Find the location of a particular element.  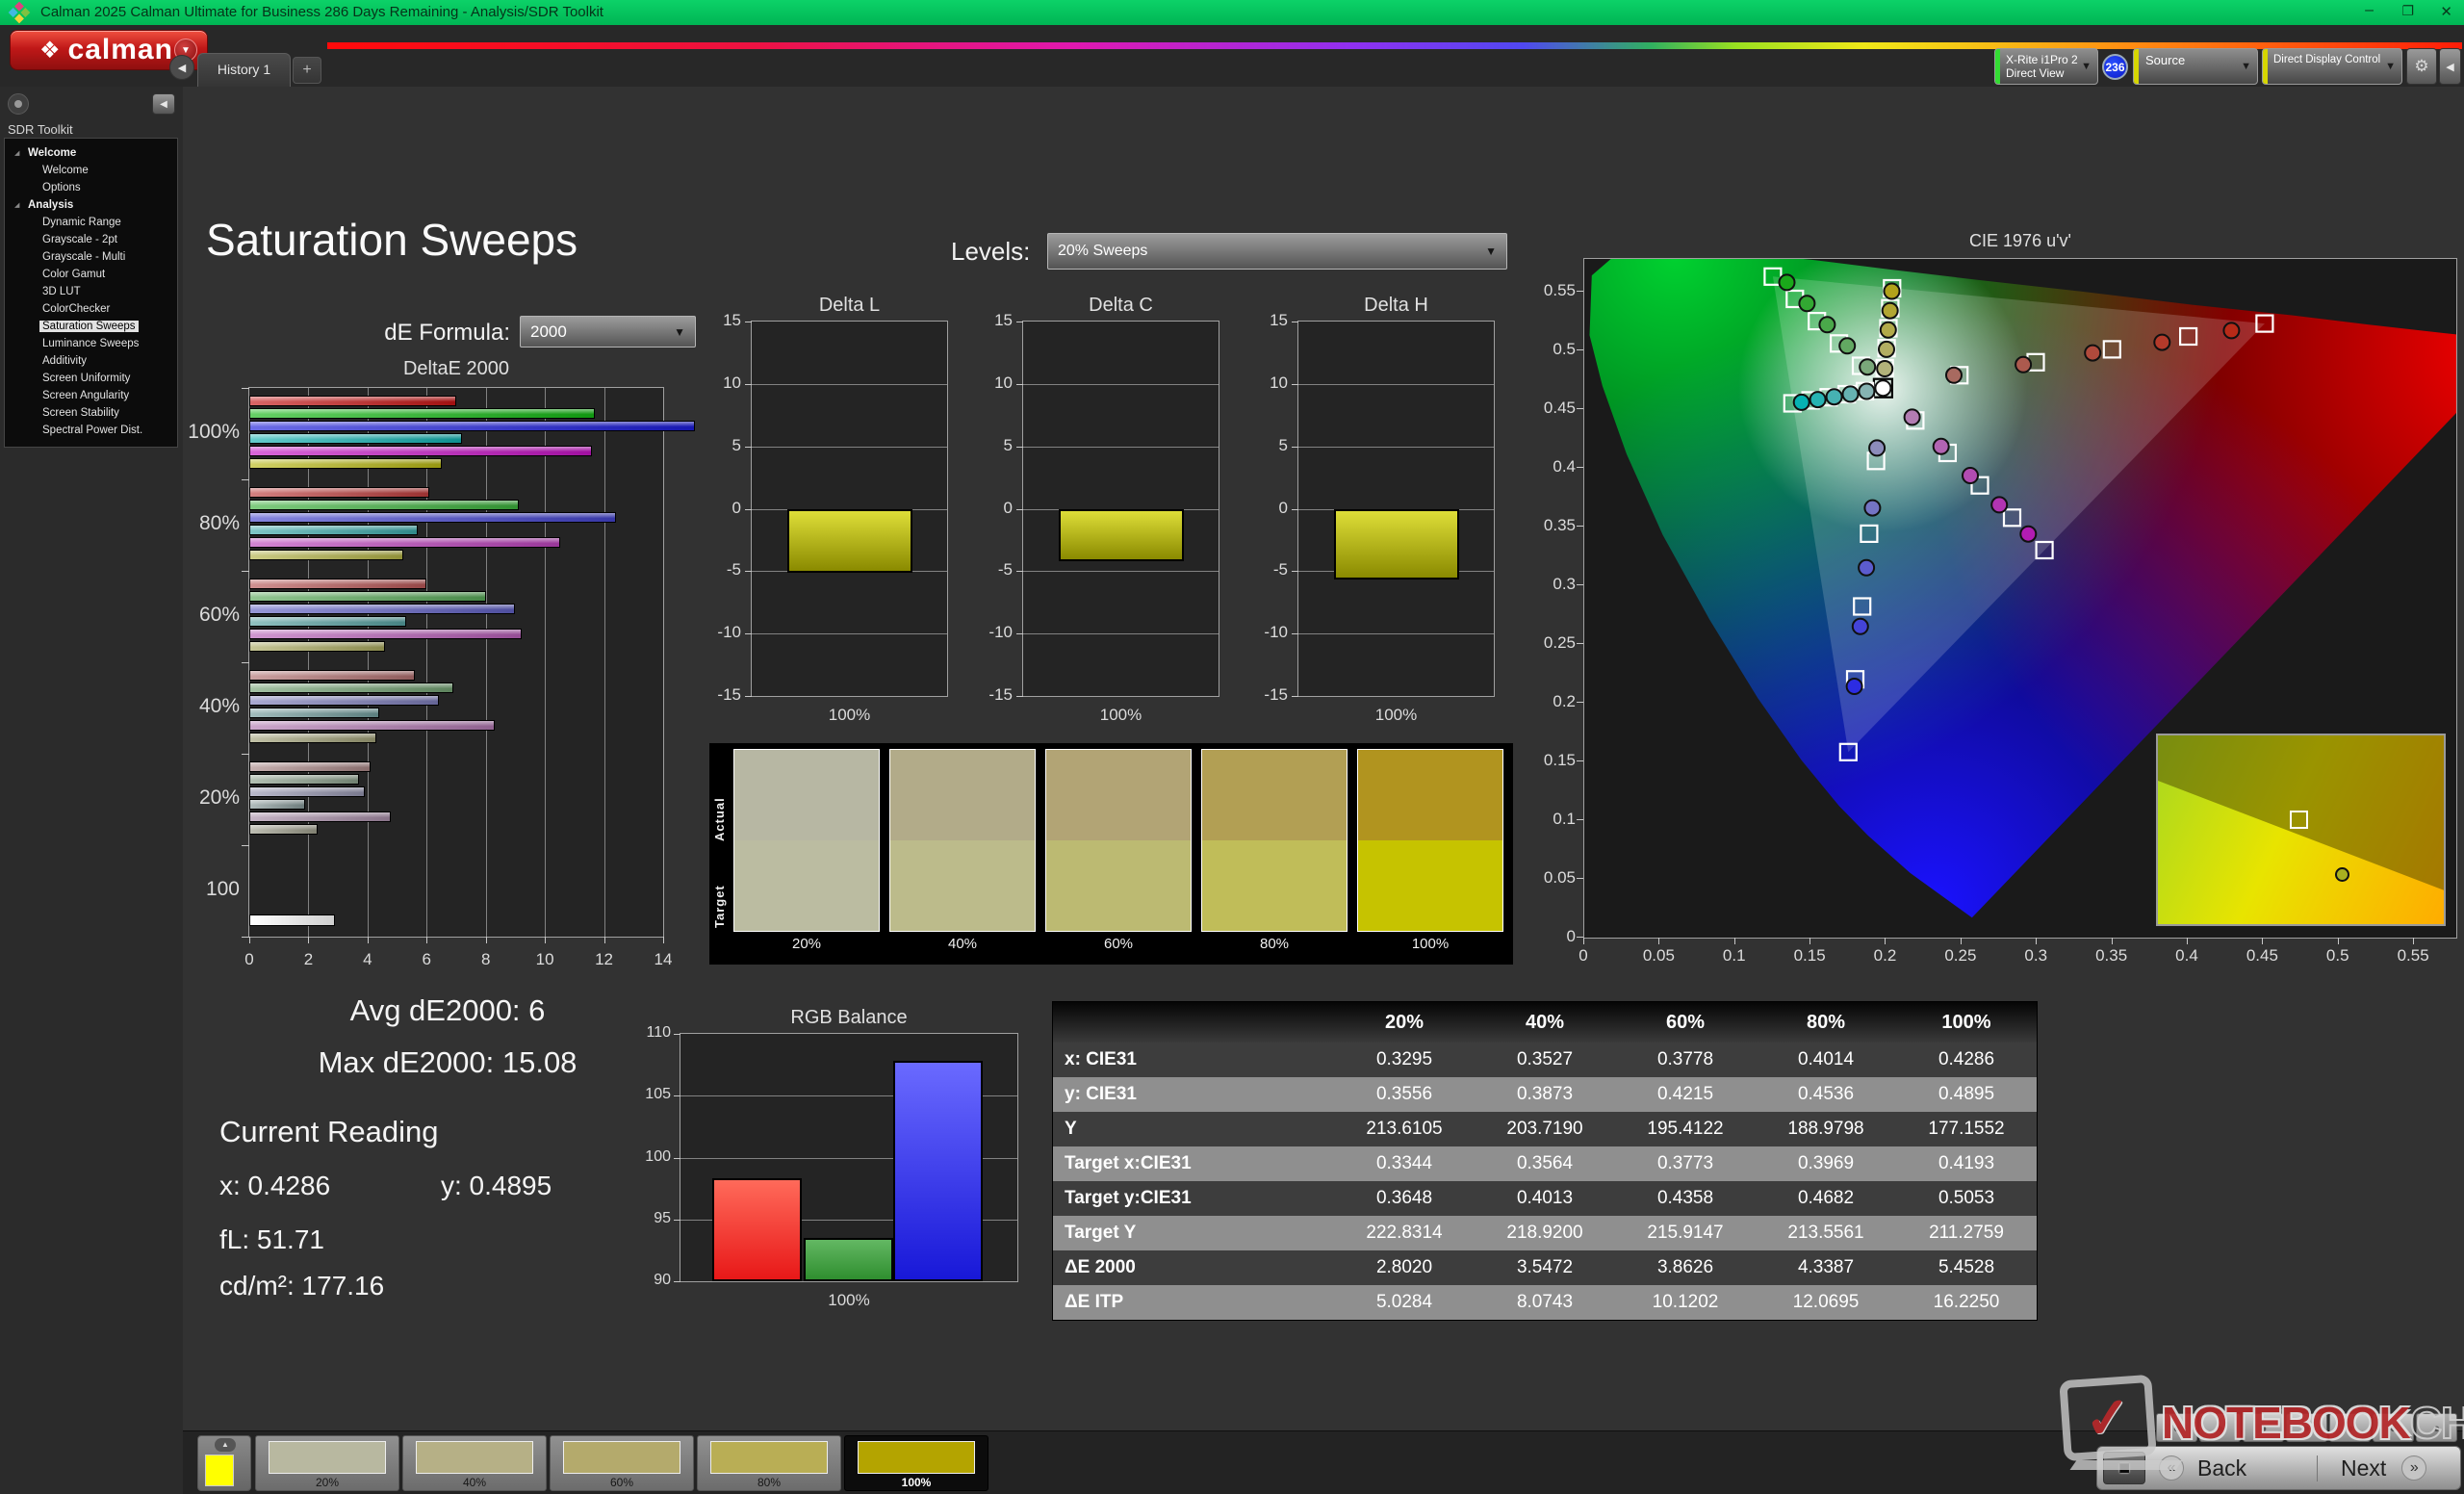

table-cell: 8.0743 is located at coordinates (1545, 1303).